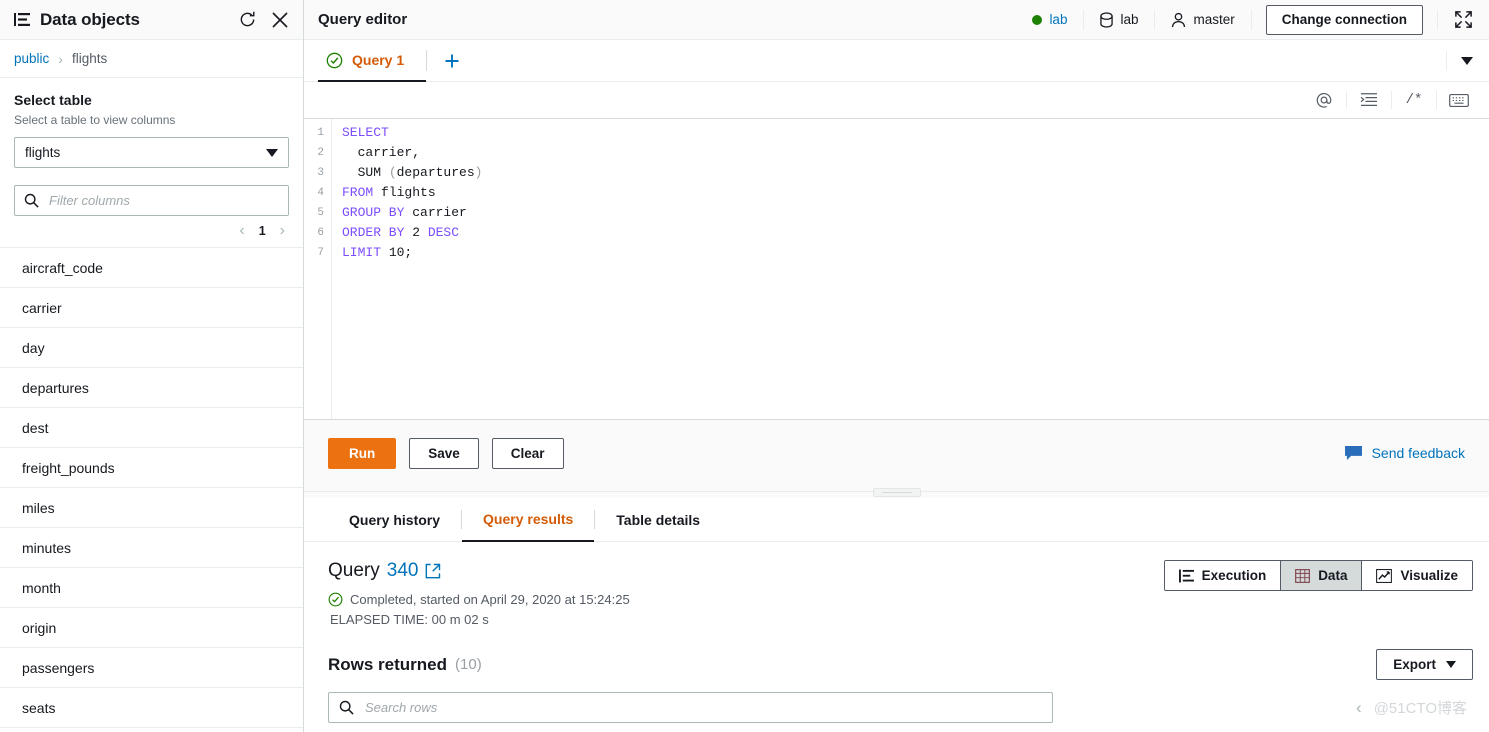  I want to click on breadcrumb-current: flights, so click(89, 58).